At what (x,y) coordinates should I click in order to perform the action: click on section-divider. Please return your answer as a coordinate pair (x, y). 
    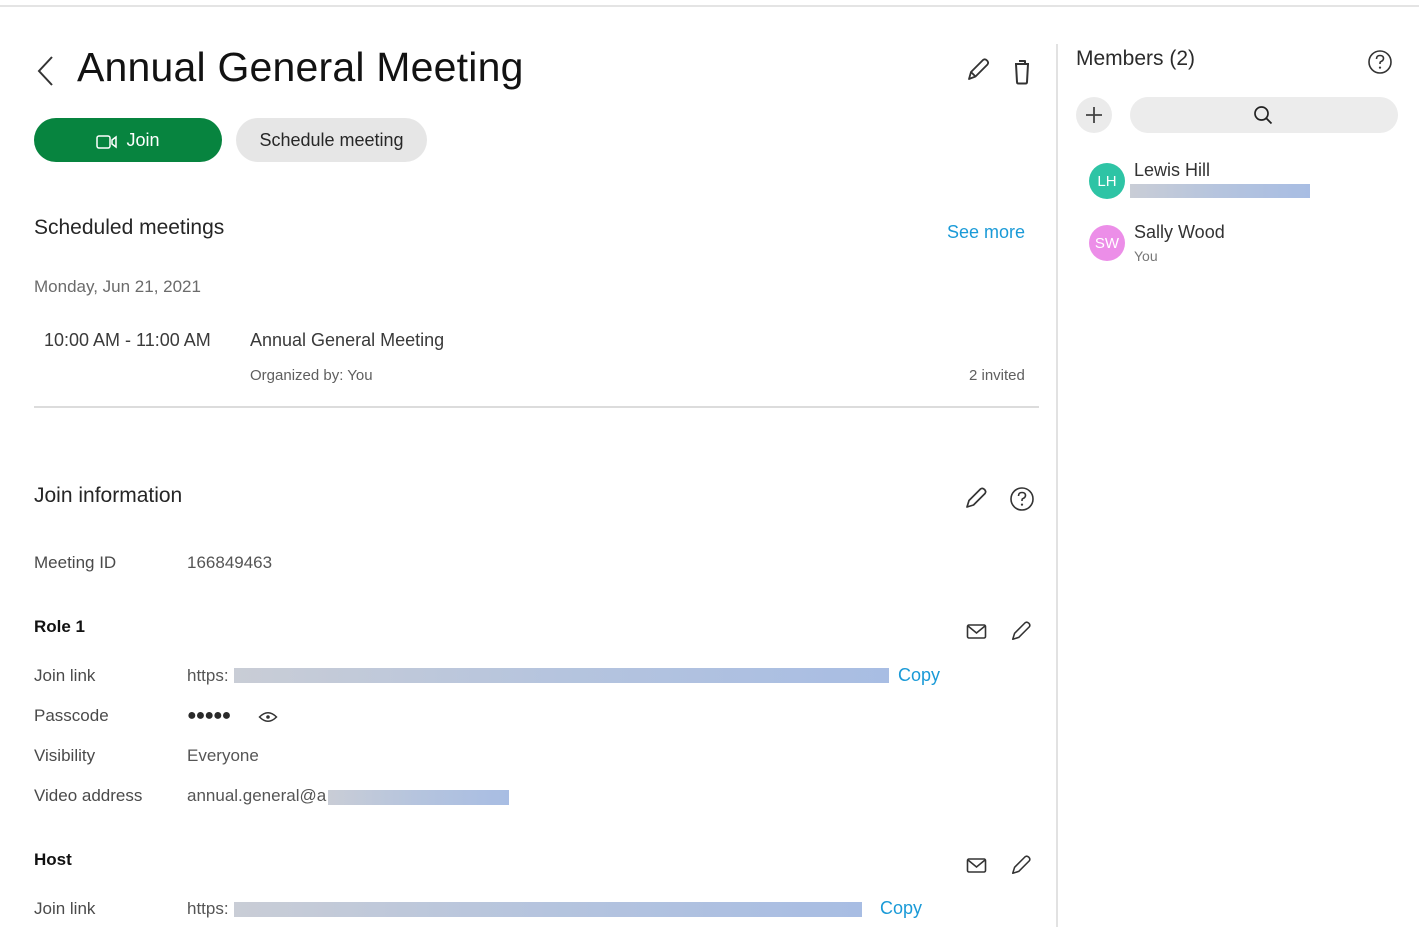
    Looking at the image, I should click on (536, 407).